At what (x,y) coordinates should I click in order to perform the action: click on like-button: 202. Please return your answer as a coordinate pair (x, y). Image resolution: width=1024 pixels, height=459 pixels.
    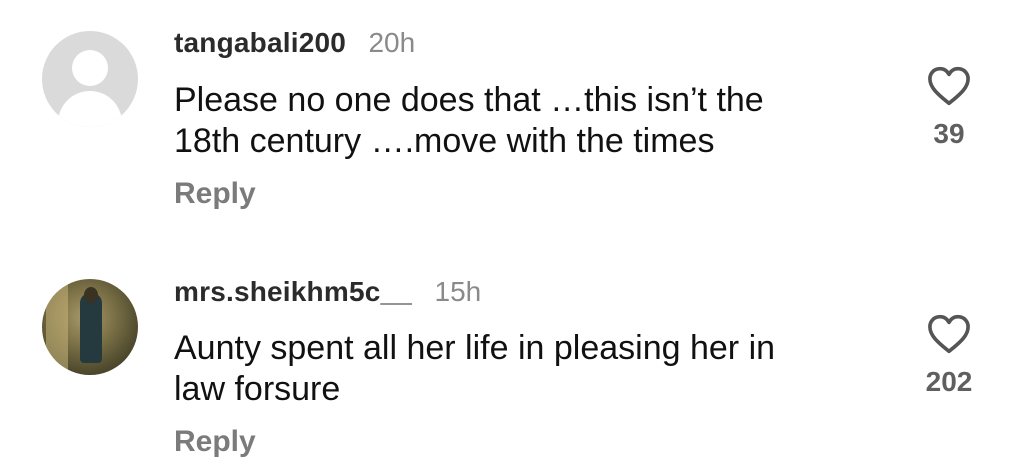
    Looking at the image, I should click on (949, 356).